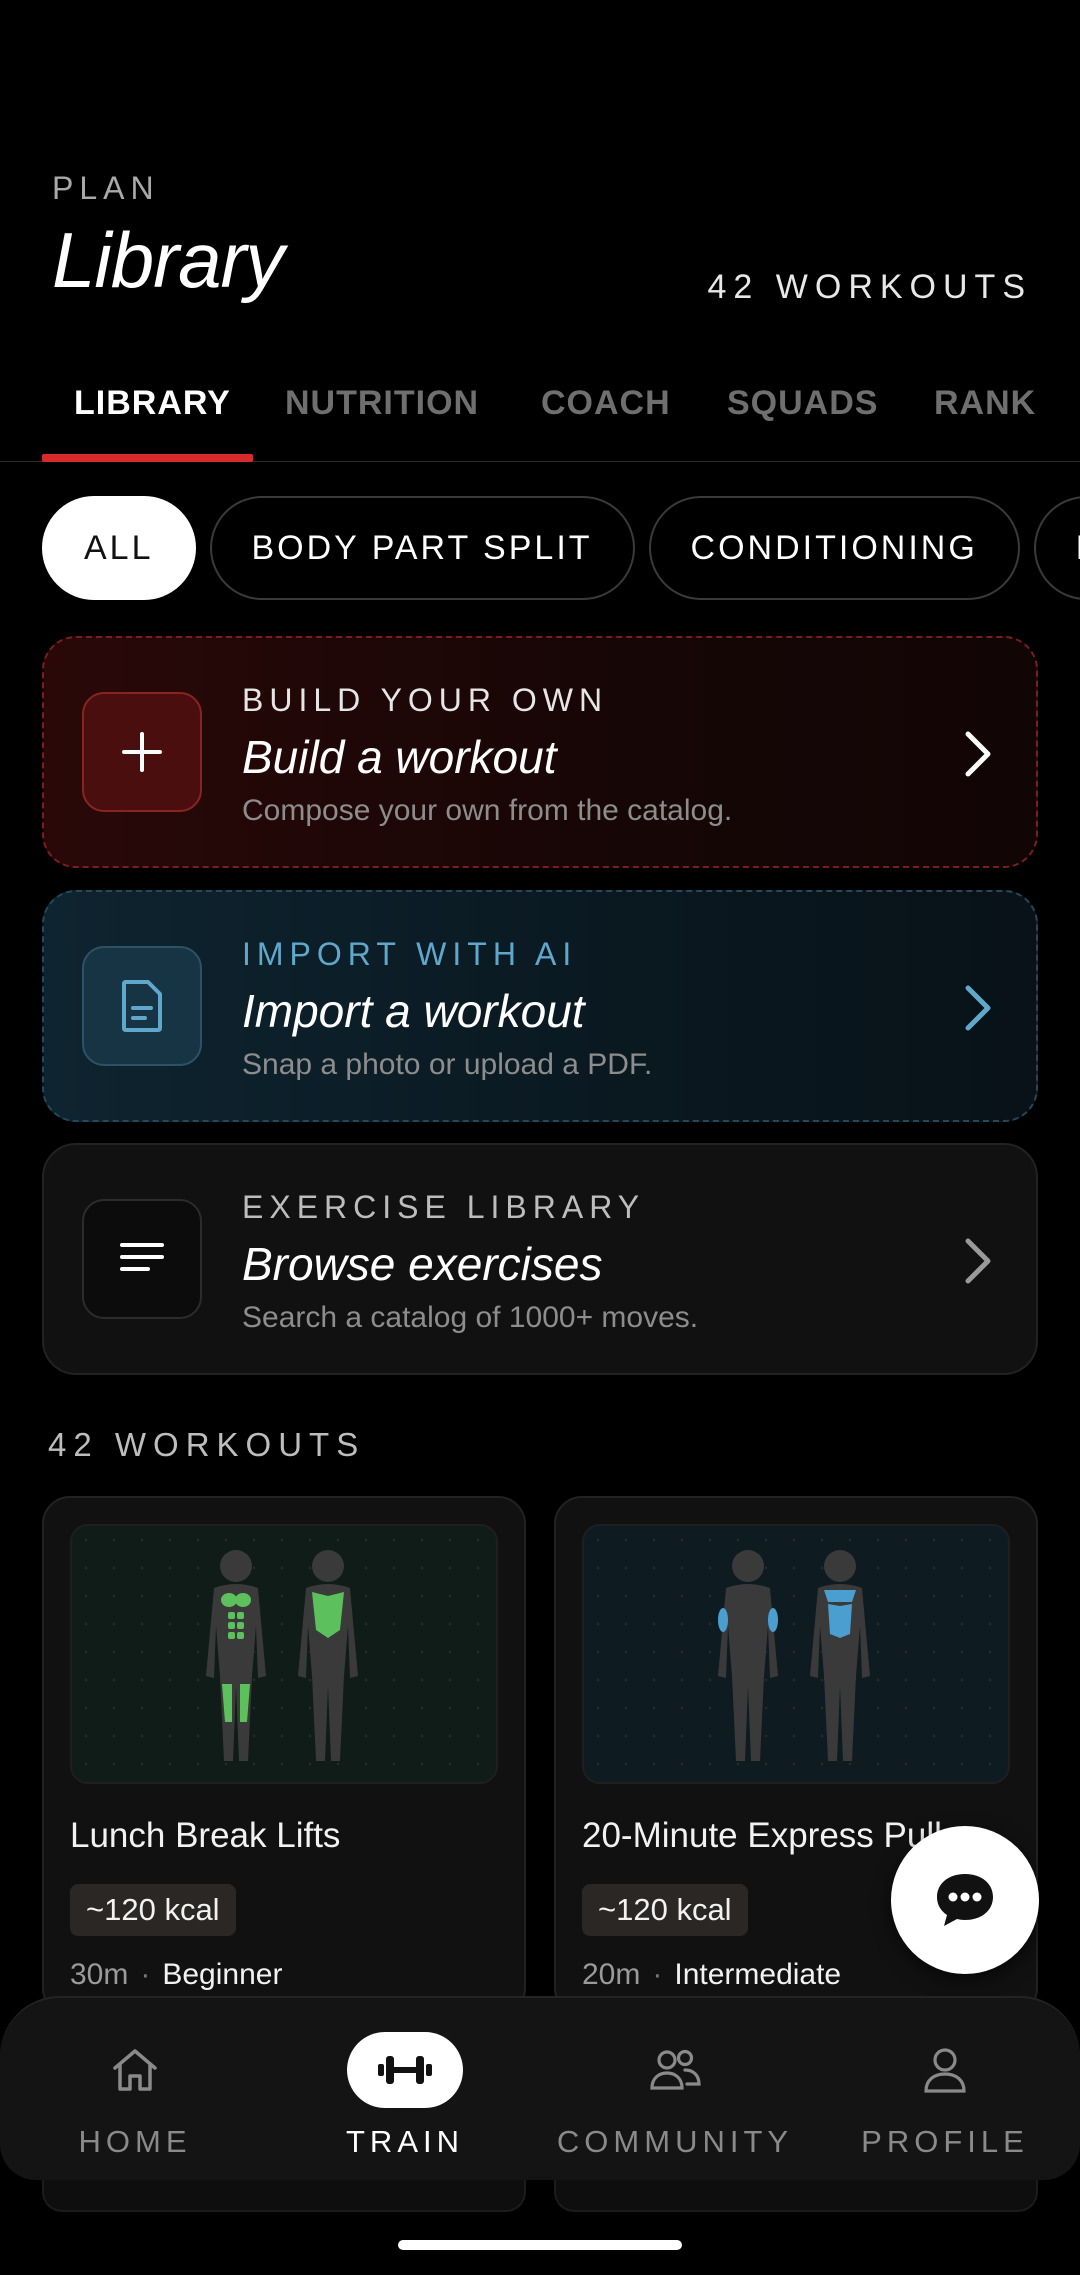 The height and width of the screenshot is (2275, 1080). What do you see at coordinates (675, 2070) in the screenshot?
I see `community-icon` at bounding box center [675, 2070].